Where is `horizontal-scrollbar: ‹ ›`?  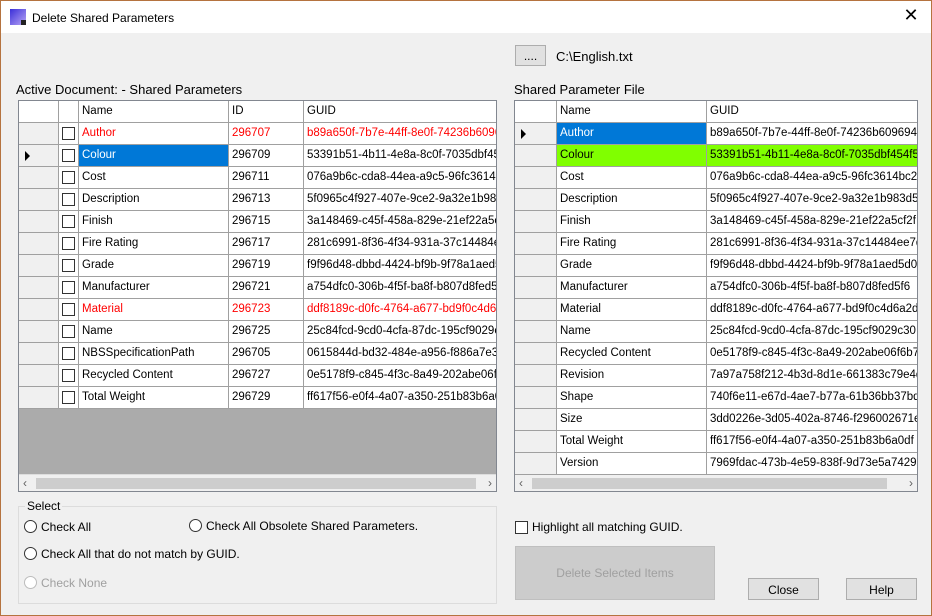 horizontal-scrollbar: ‹ › is located at coordinates (257, 482).